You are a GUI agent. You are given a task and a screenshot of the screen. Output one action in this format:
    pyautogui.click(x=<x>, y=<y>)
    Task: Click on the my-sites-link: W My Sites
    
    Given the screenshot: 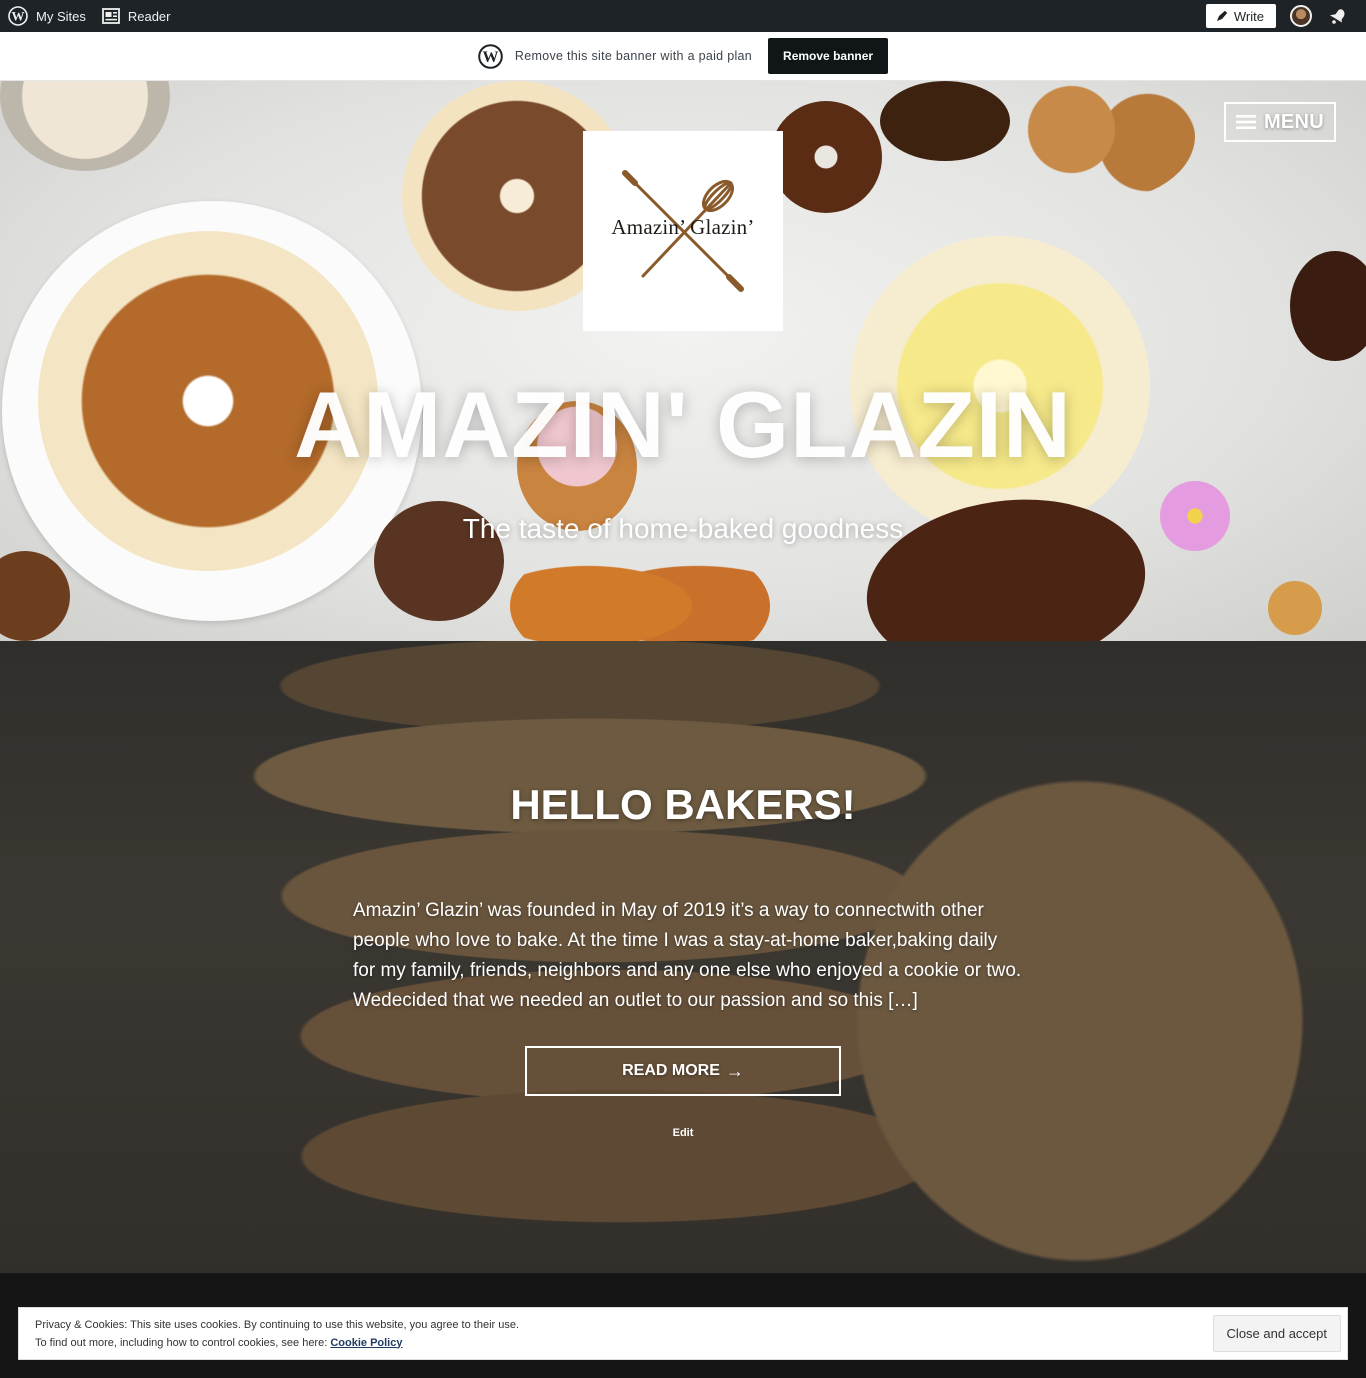 What is the action you would take?
    pyautogui.click(x=47, y=16)
    